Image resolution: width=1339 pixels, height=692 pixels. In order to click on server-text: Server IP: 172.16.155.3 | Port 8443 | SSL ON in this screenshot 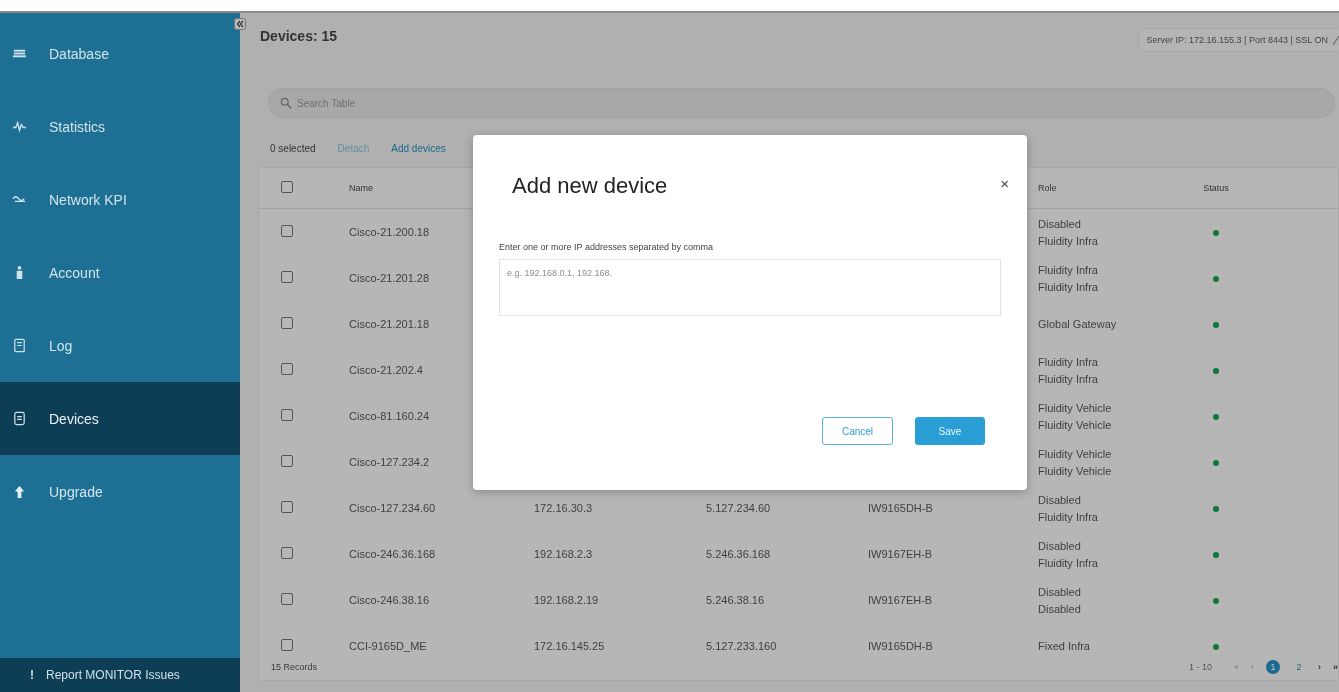, I will do `click(1237, 40)`.